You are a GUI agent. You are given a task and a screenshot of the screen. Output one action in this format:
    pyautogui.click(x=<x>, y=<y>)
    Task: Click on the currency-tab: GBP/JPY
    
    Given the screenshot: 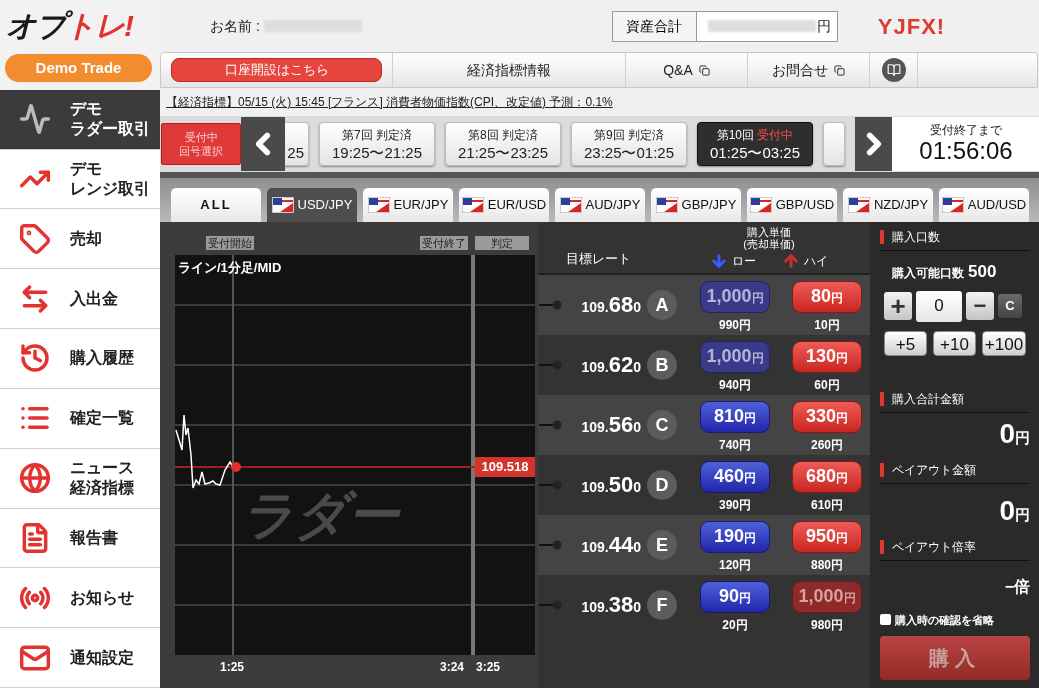 What is the action you would take?
    pyautogui.click(x=696, y=205)
    